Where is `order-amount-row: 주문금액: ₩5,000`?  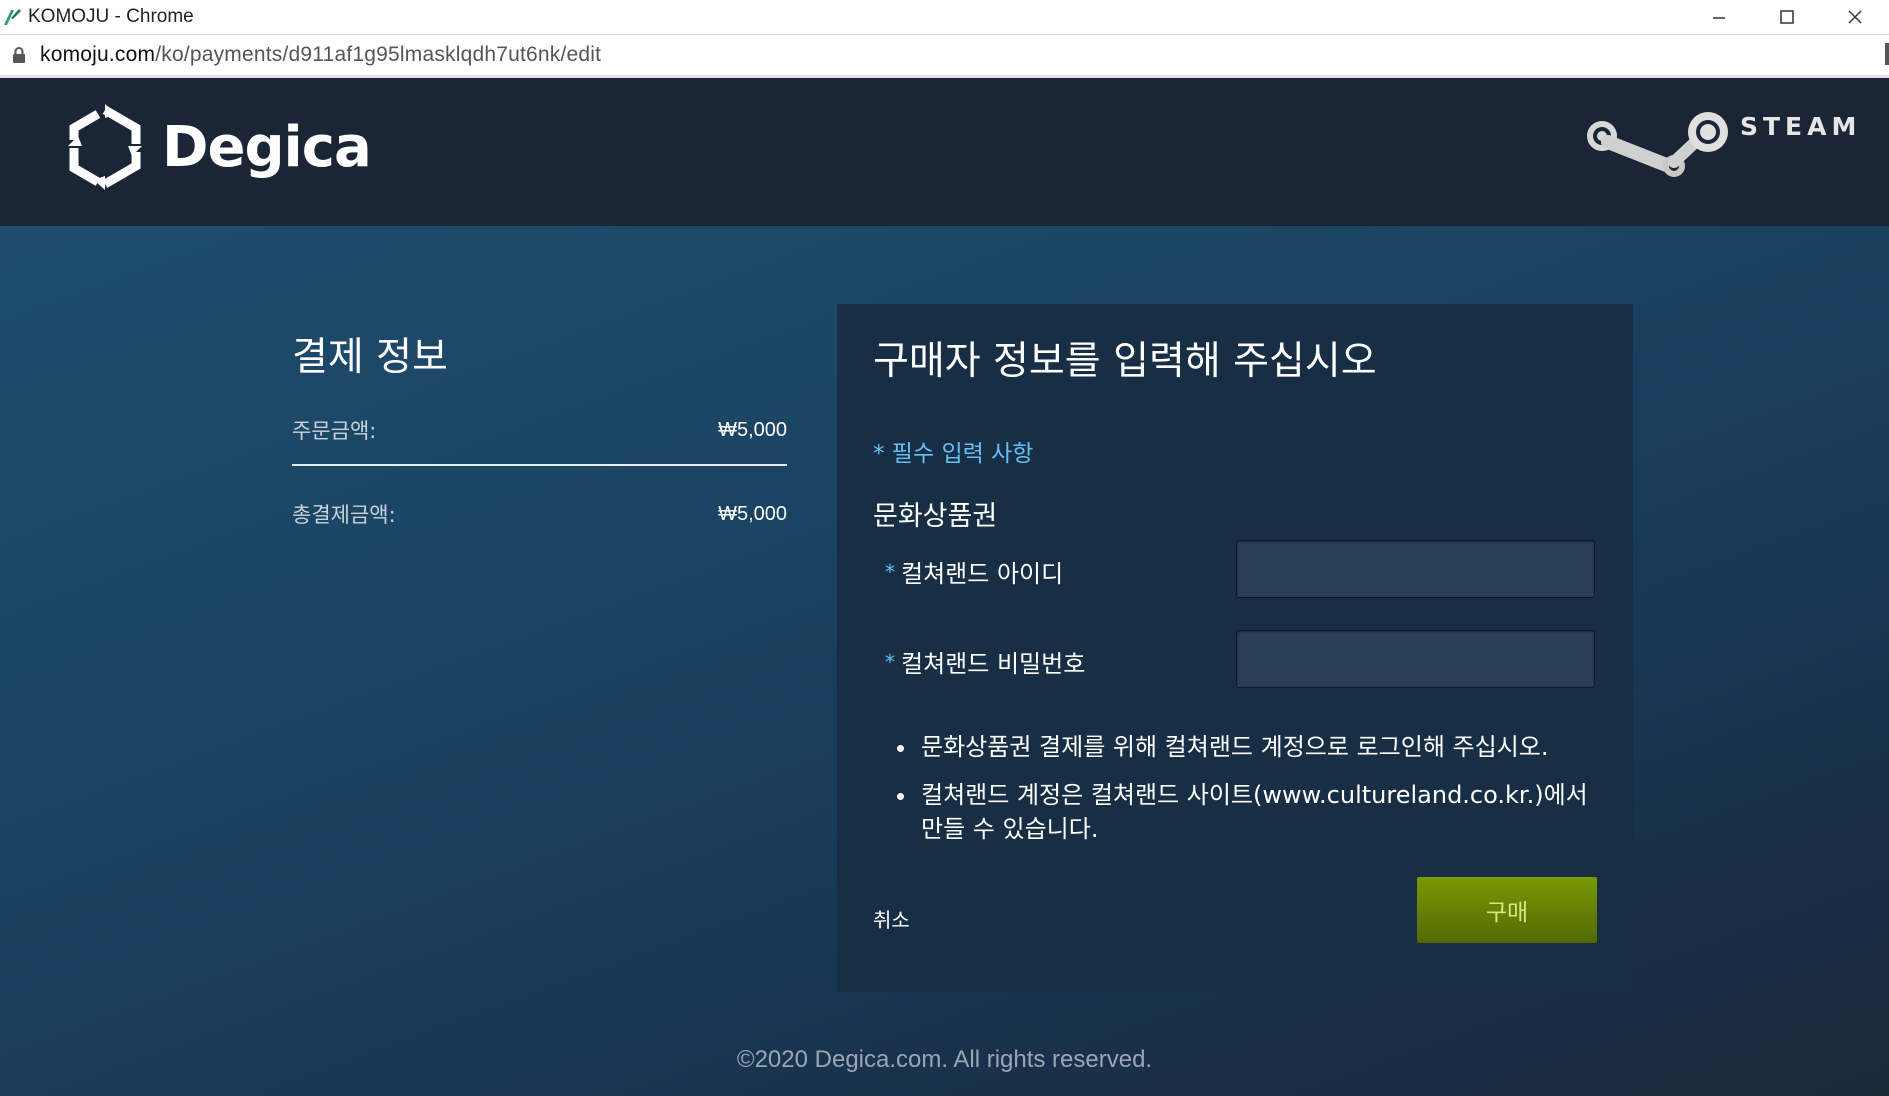
order-amount-row: 주문금액: ₩5,000 is located at coordinates (539, 430).